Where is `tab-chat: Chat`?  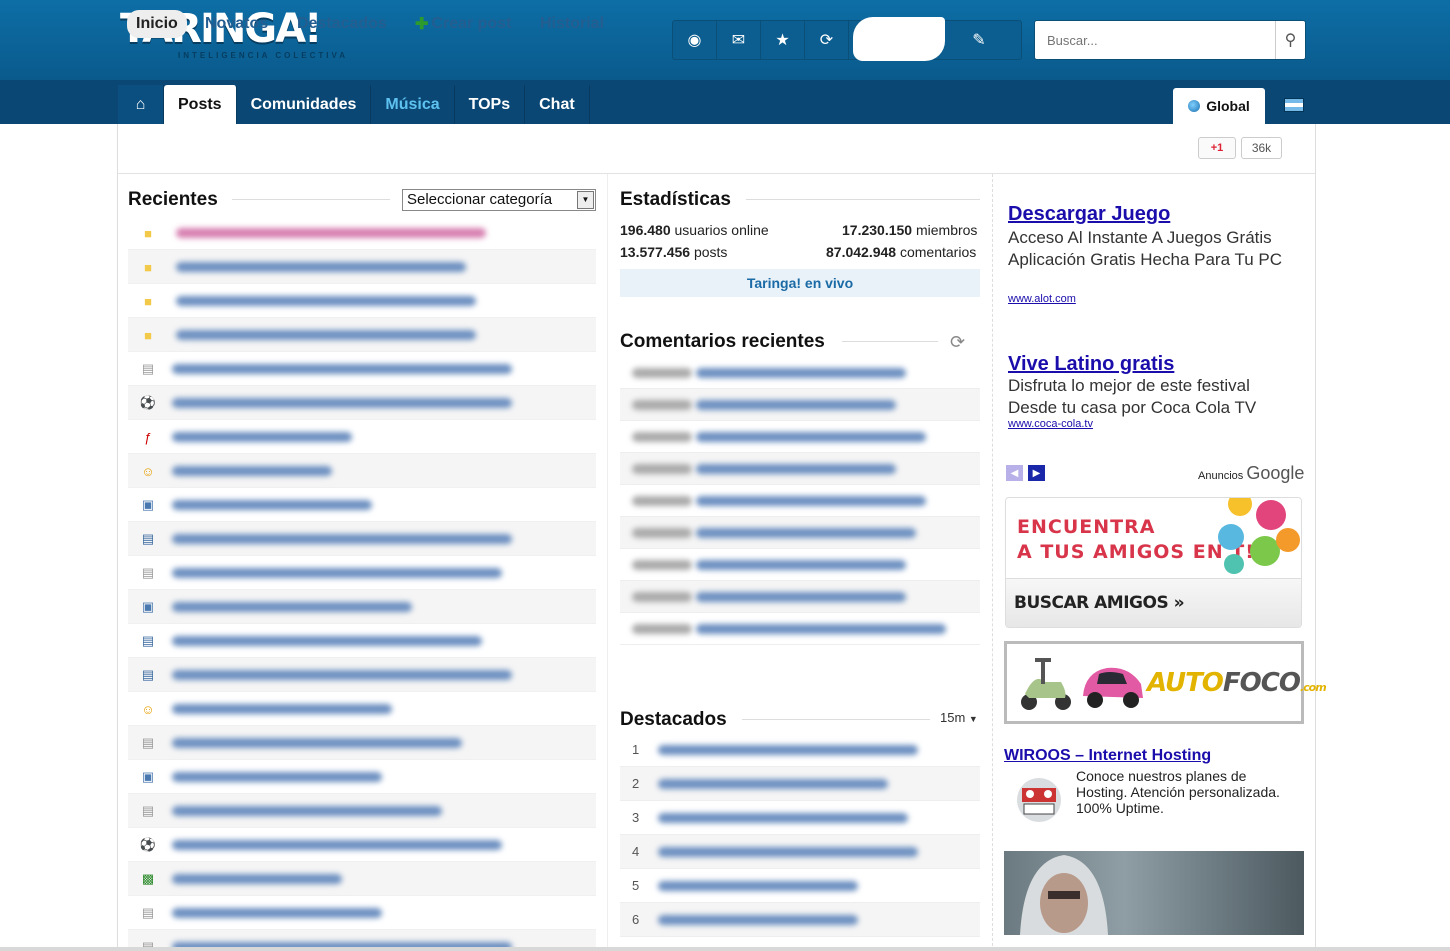
tab-chat: Chat is located at coordinates (557, 104).